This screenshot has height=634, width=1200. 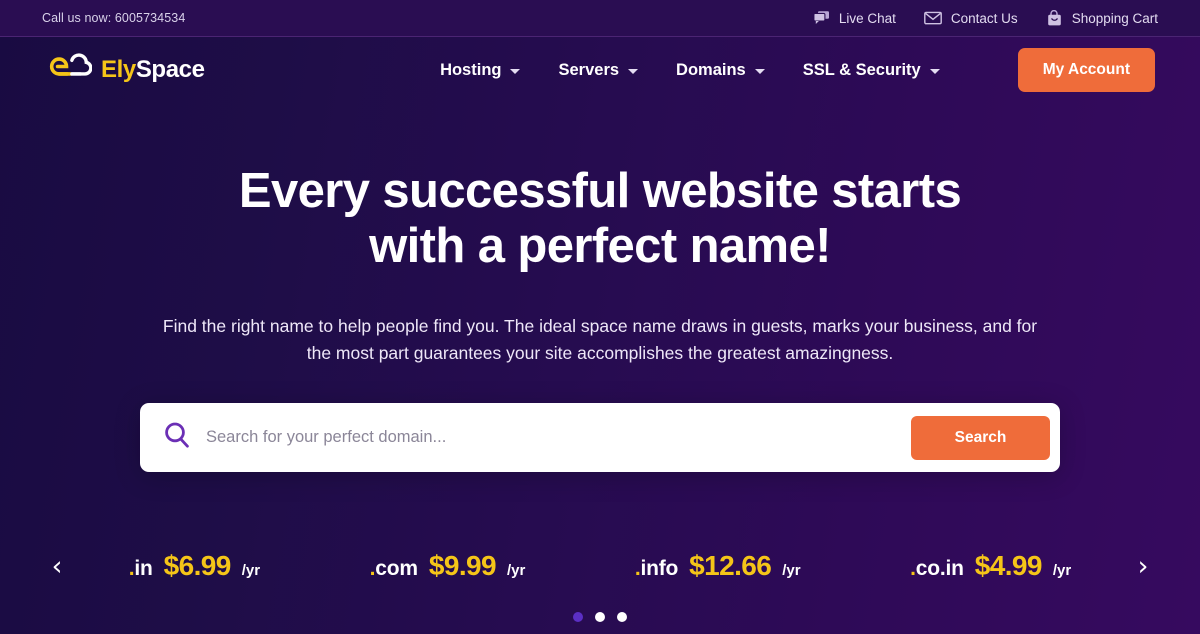 I want to click on live-chat-link: Live Chat, so click(x=854, y=18).